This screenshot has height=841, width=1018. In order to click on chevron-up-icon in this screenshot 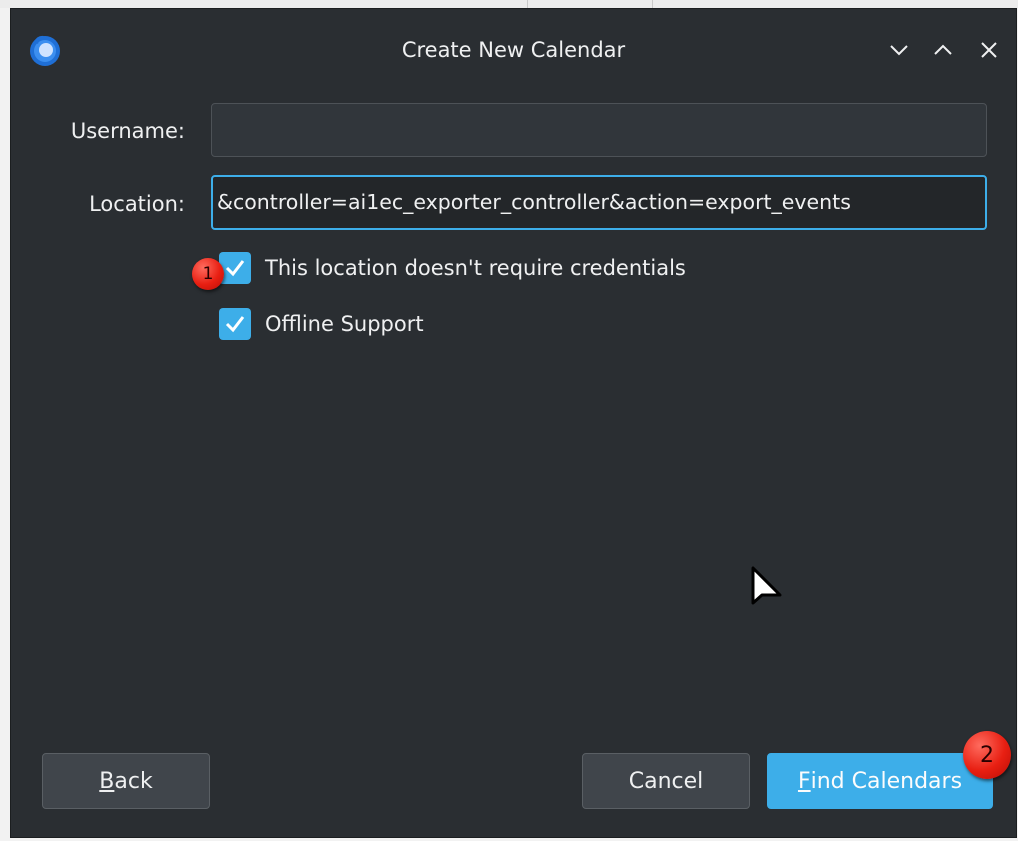, I will do `click(943, 49)`.